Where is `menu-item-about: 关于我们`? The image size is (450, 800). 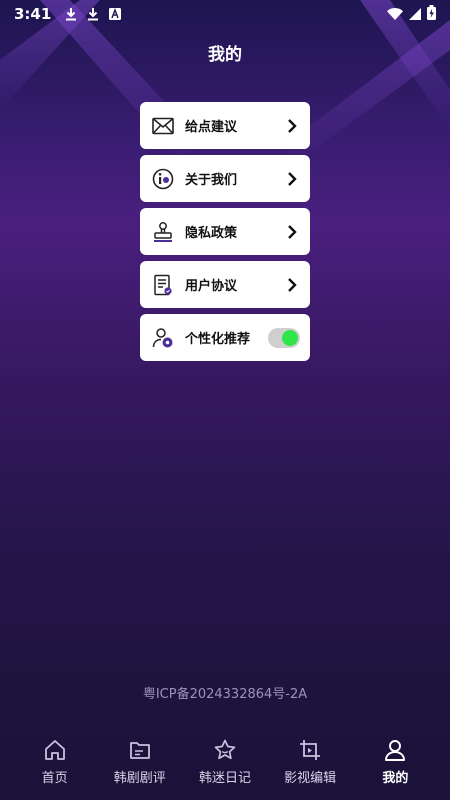
menu-item-about: 关于我们 is located at coordinates (225, 178).